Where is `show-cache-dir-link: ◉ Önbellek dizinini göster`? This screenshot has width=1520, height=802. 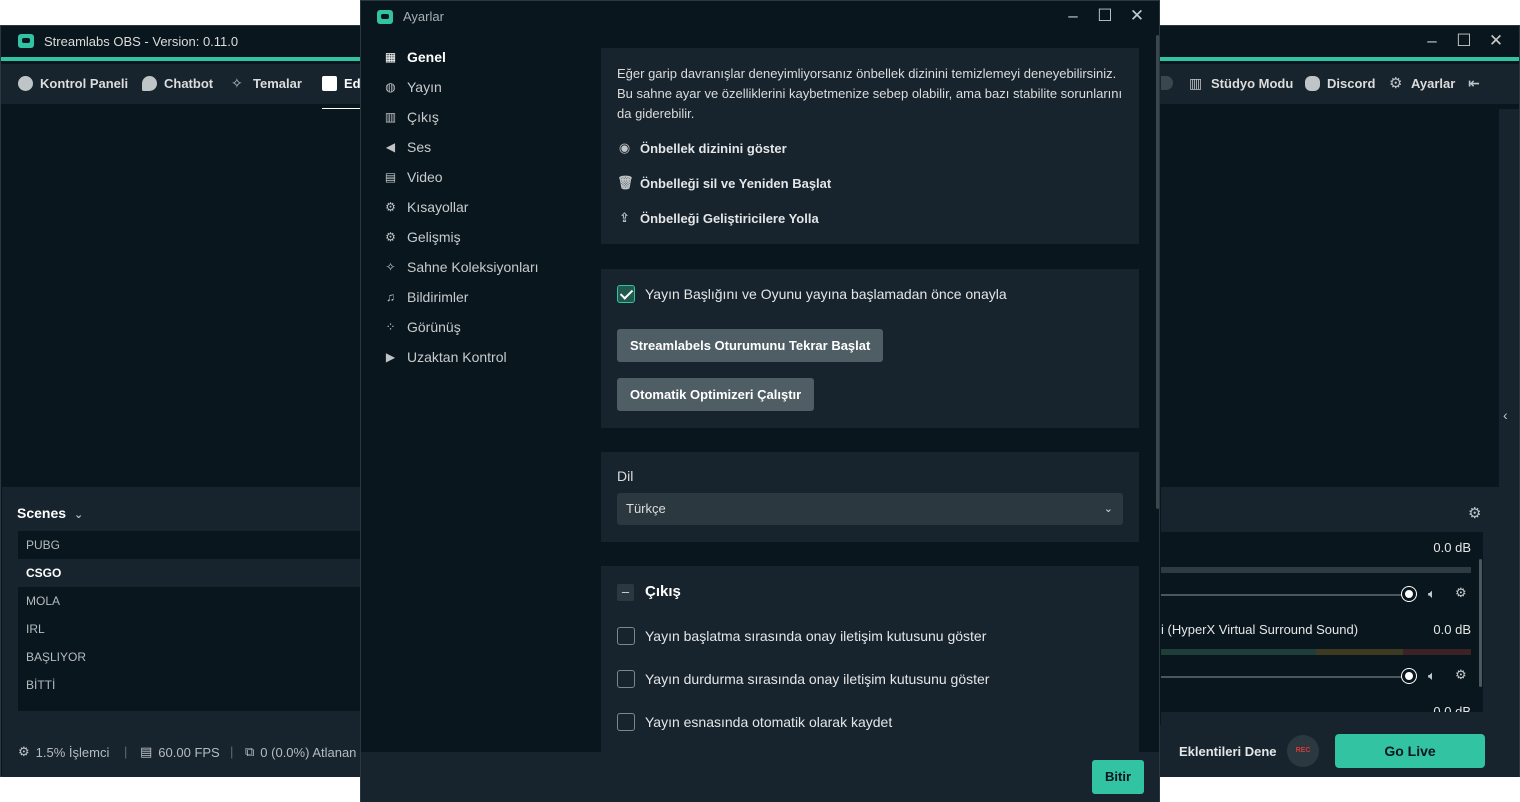
show-cache-dir-link: ◉ Önbellek dizinini göster is located at coordinates (702, 148).